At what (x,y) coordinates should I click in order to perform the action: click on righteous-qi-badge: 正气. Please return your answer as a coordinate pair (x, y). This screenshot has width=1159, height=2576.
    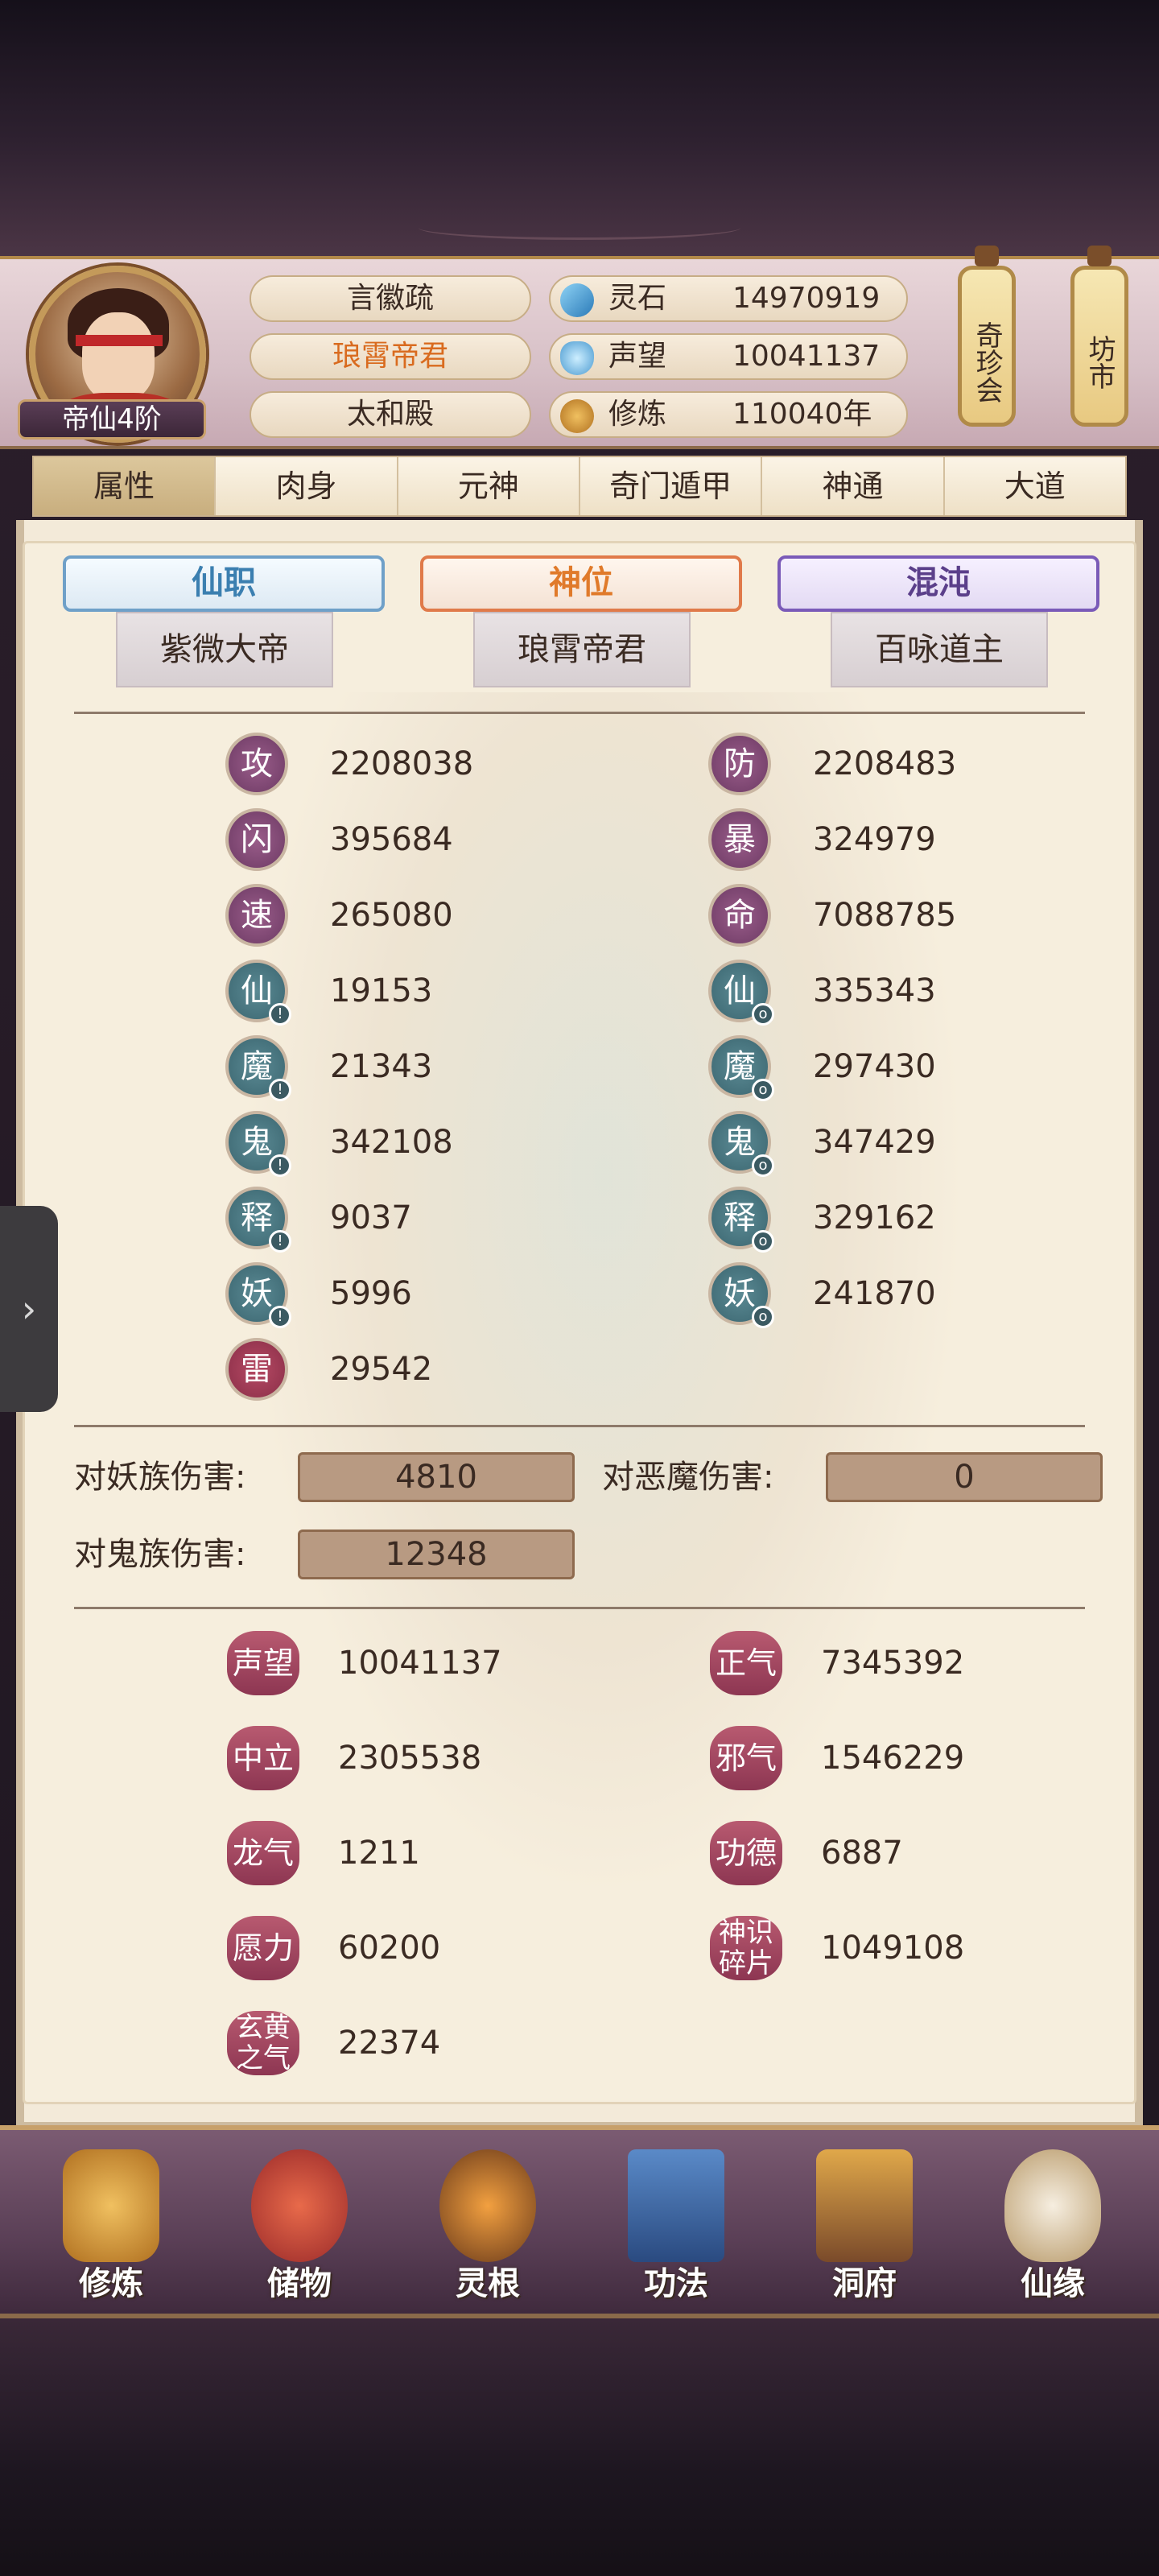
    Looking at the image, I should click on (746, 1663).